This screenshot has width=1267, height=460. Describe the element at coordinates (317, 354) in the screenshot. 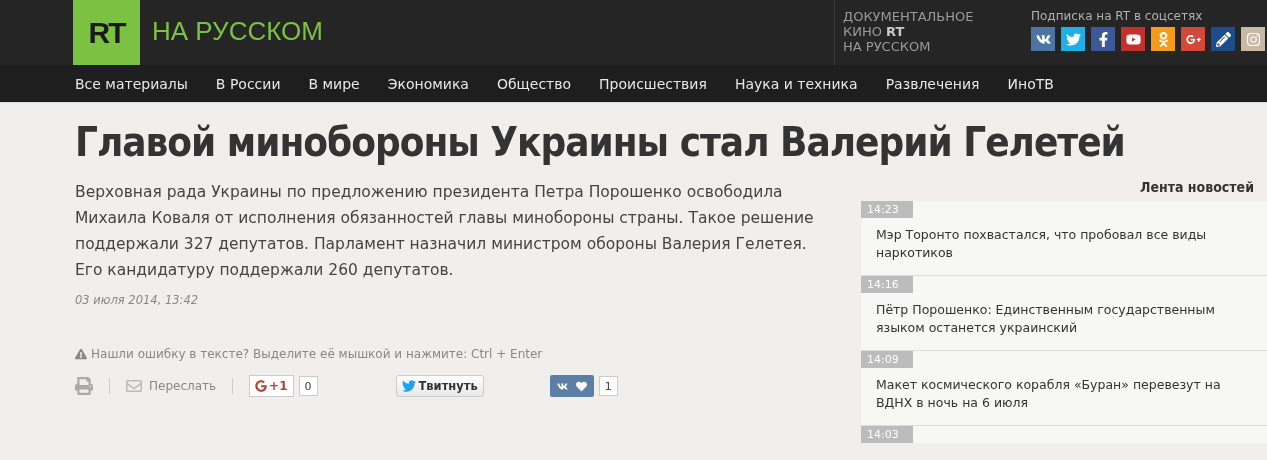

I see `error-hint: Нашли ошибку в тексте? Выделите её мышкой и нажмите: Ctrl + Enter` at that location.